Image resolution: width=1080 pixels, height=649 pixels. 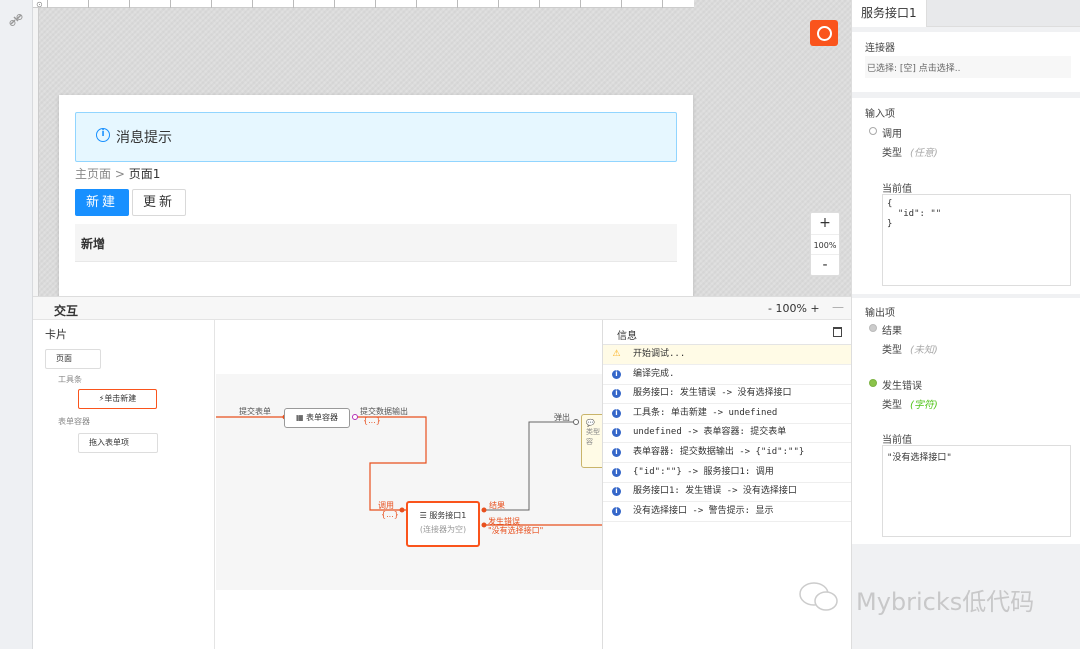 I want to click on graph-connections, so click(x=409, y=471).